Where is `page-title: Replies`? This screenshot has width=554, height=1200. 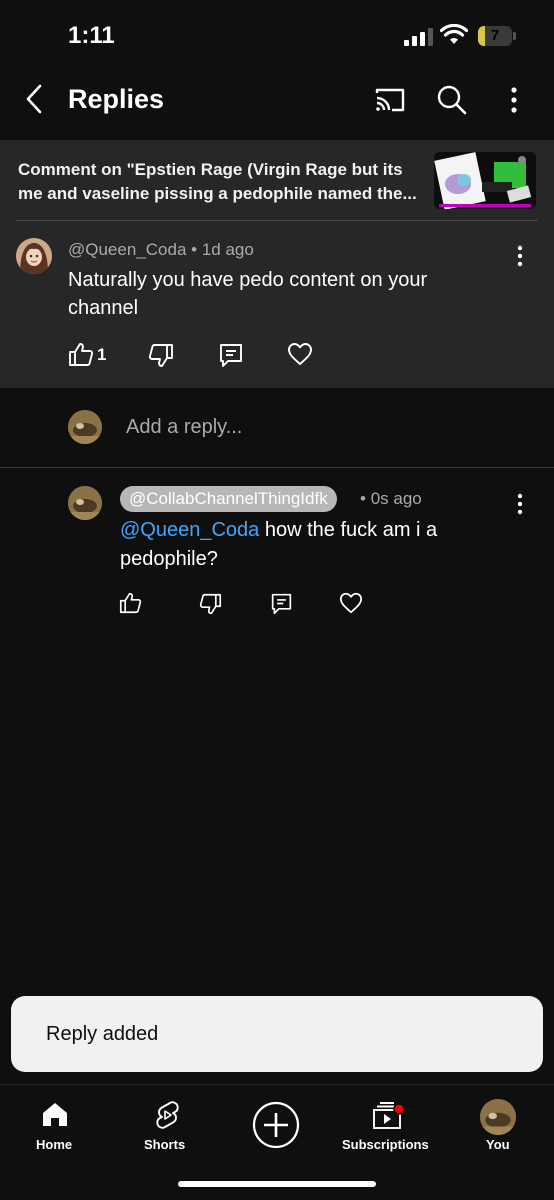
page-title: Replies is located at coordinates (116, 99).